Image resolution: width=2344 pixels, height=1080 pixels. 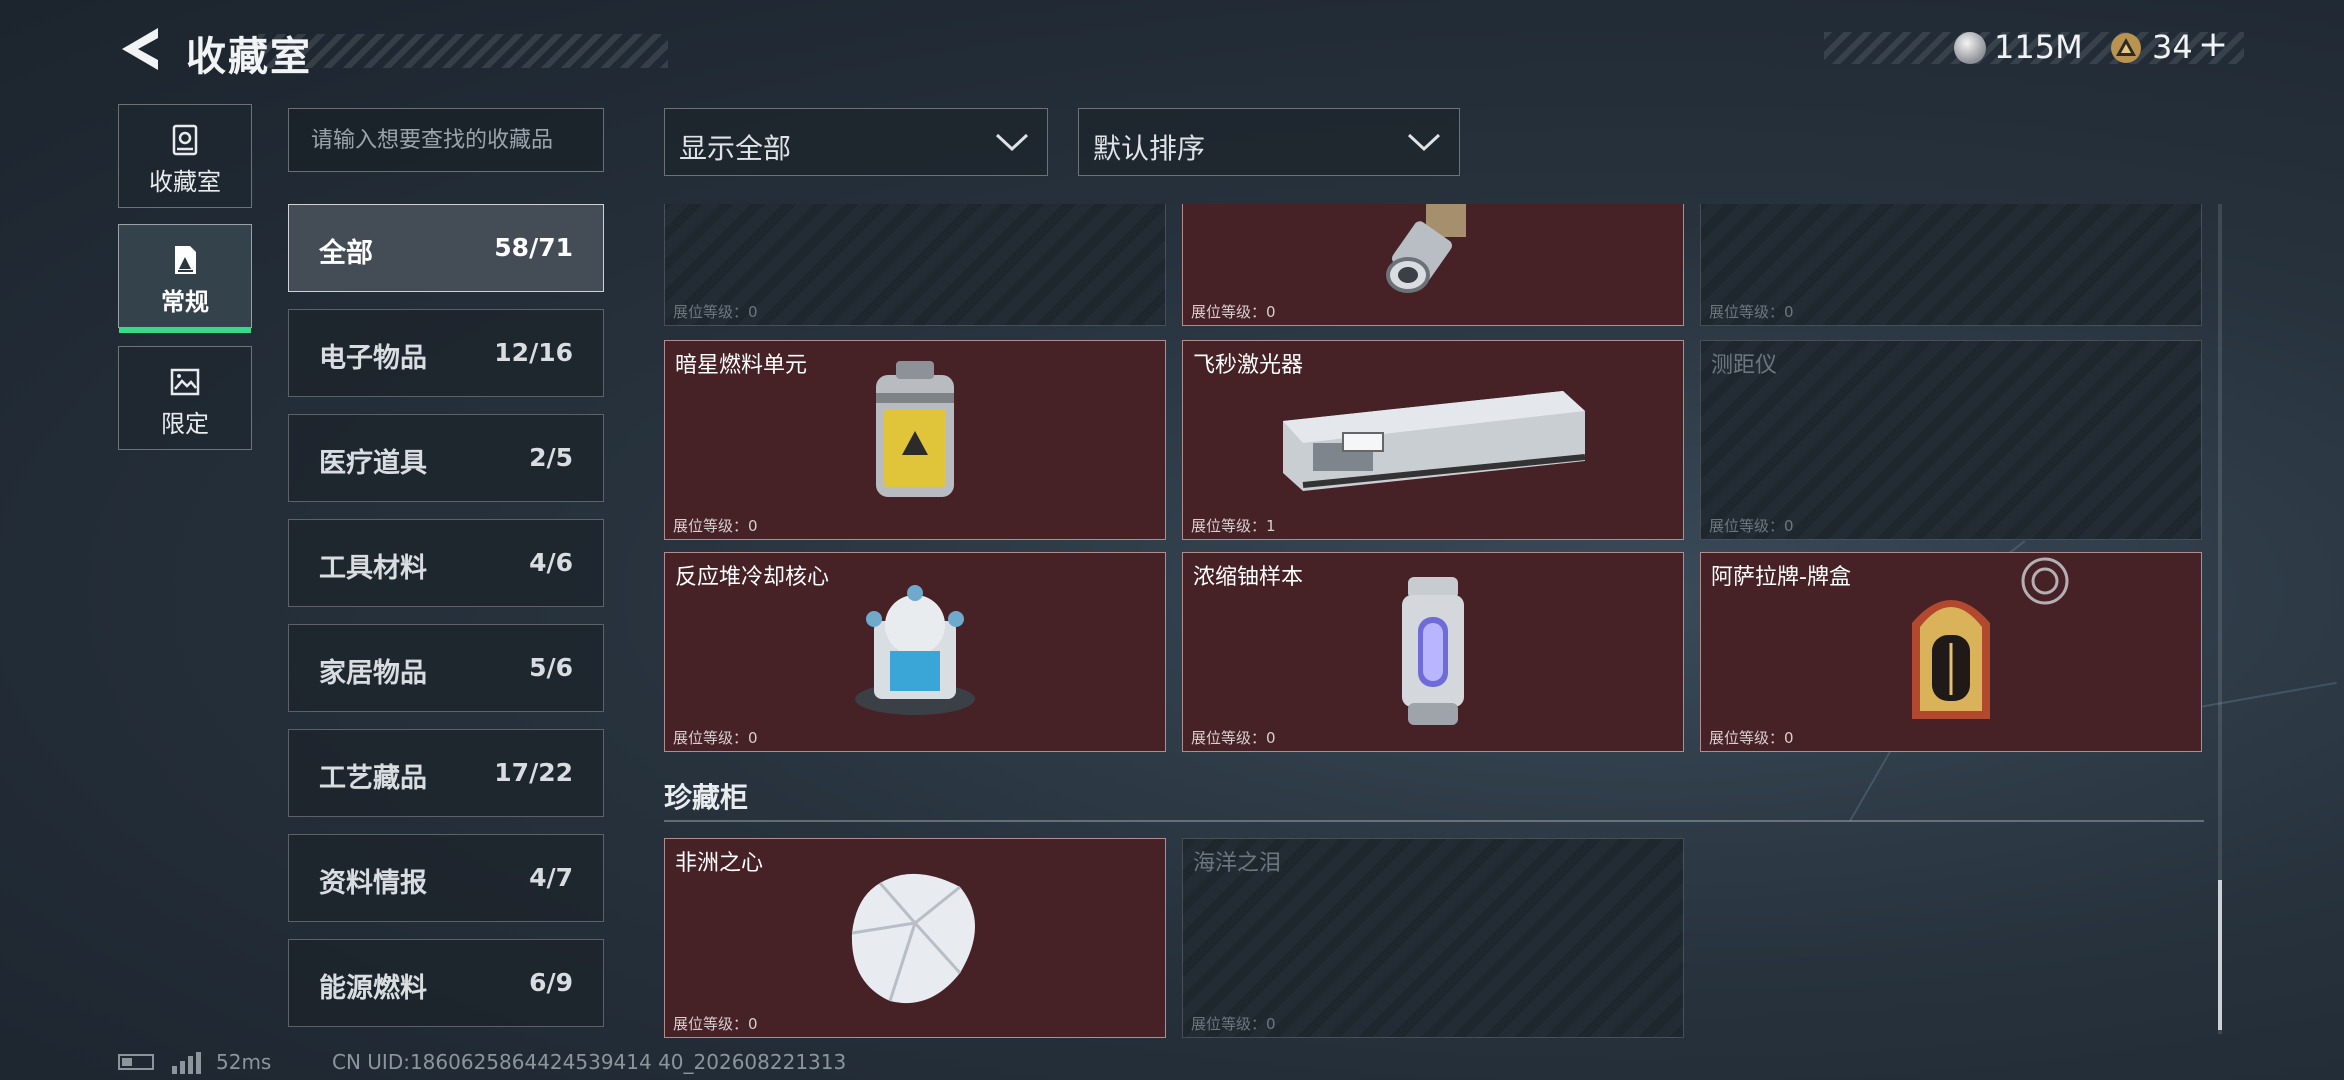 What do you see at coordinates (185, 424) in the screenshot?
I see `nav-tab-label: 限定` at bounding box center [185, 424].